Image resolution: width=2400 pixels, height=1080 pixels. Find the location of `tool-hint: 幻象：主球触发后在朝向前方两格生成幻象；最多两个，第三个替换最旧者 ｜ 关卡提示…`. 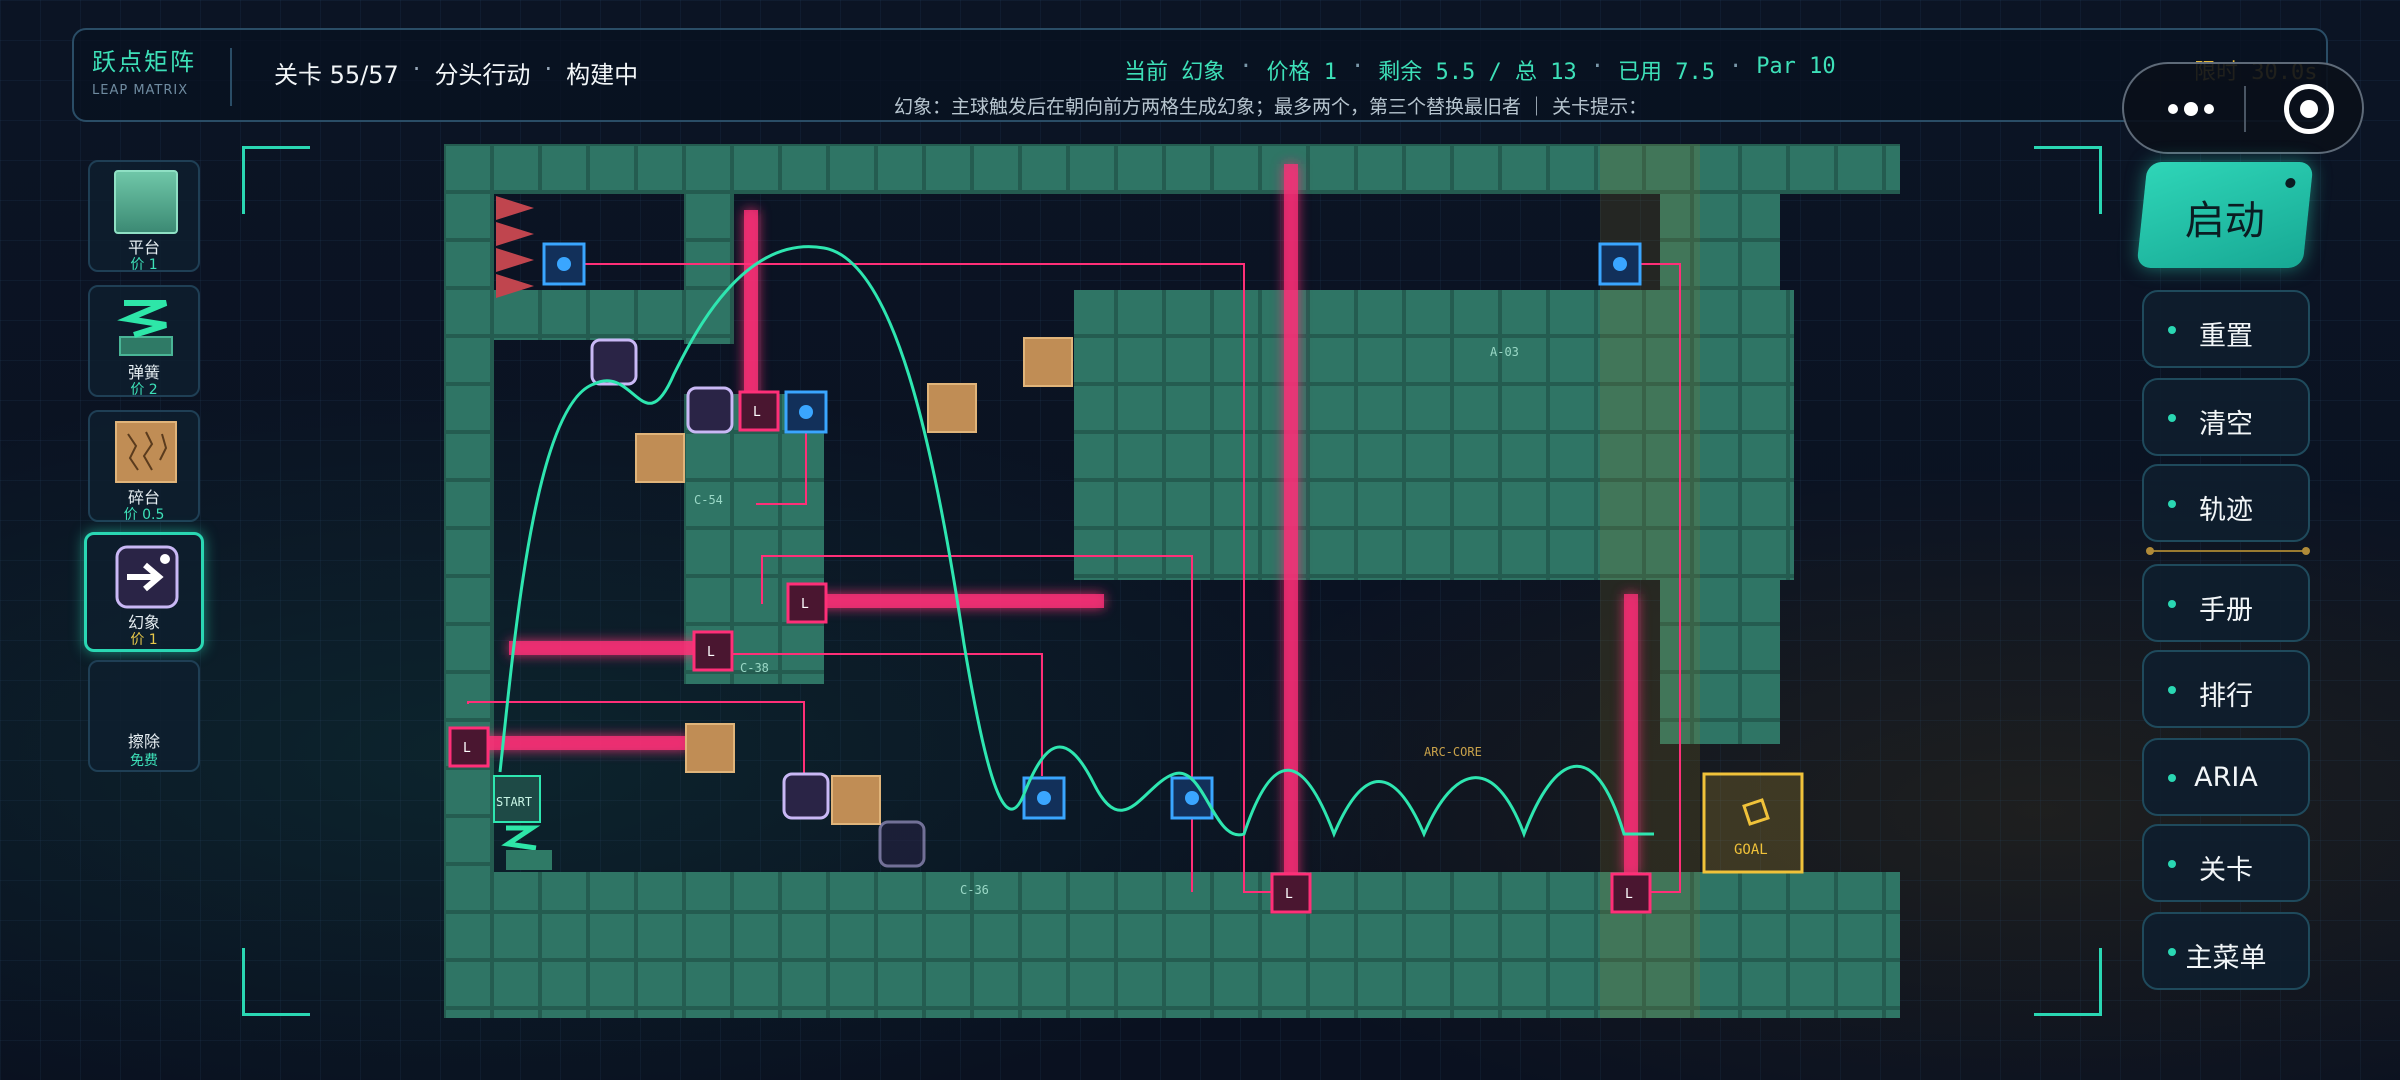

tool-hint: 幻象：主球触发后在朝向前方两格生成幻象；最多两个，第三个替换最旧者 ｜ 关卡提示… is located at coordinates (1271, 107).